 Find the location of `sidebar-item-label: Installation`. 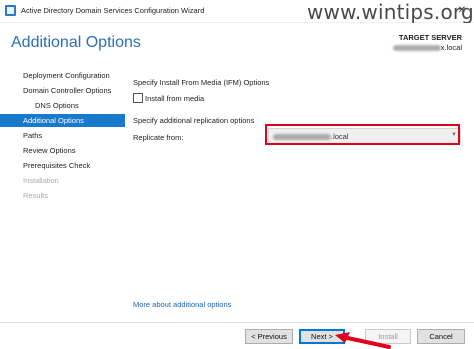

sidebar-item-label: Installation is located at coordinates (41, 180).